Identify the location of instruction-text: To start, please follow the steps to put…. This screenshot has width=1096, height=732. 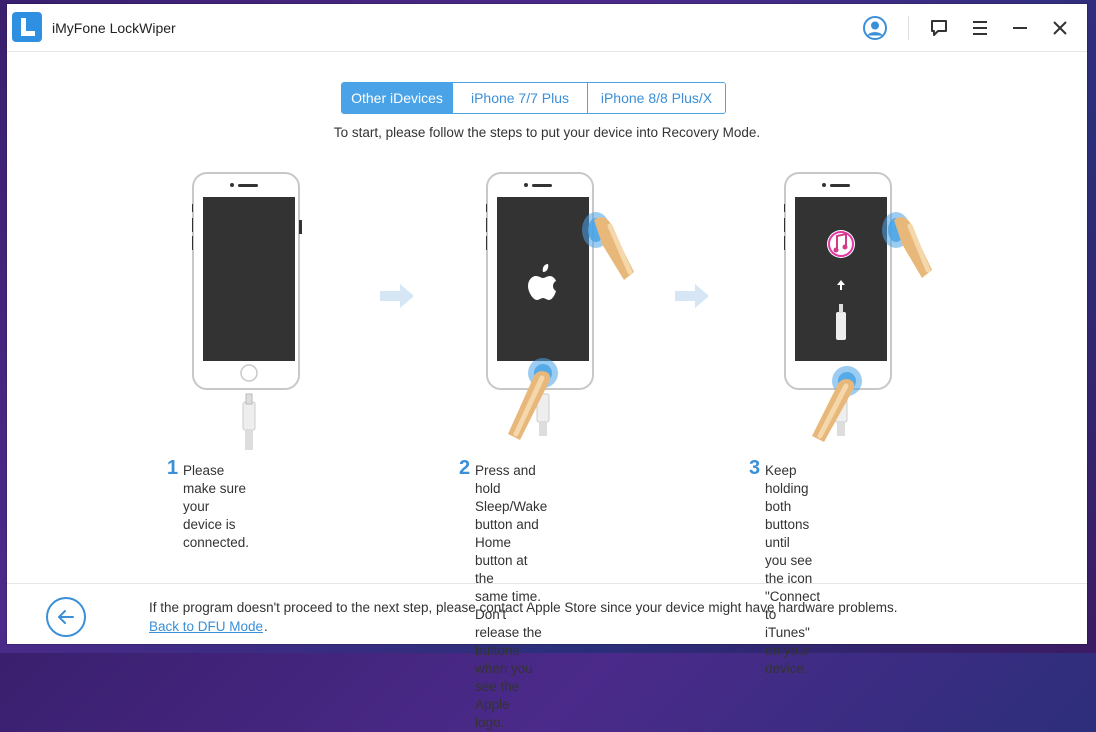
(547, 132).